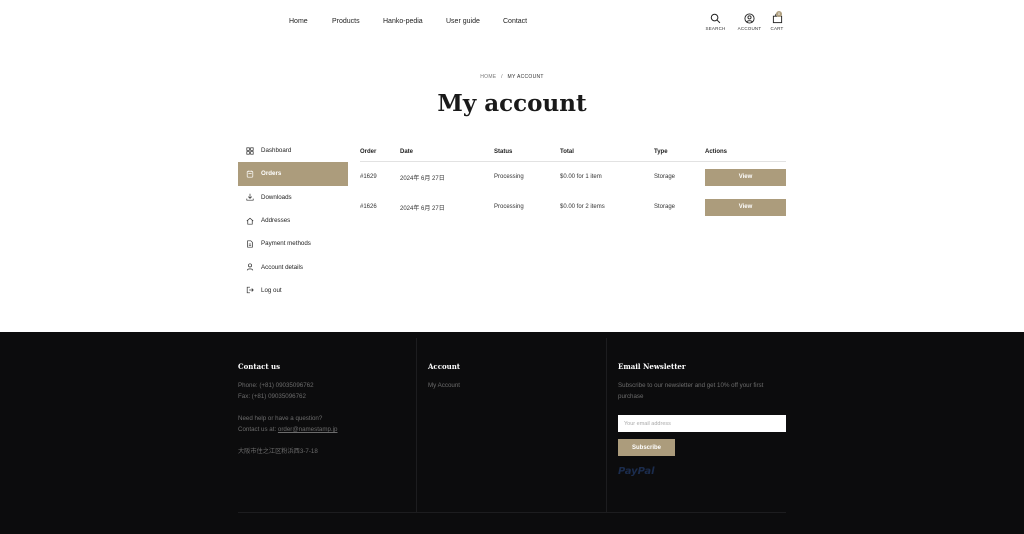 This screenshot has height=534, width=1024. I want to click on search-button: SEARCH, so click(715, 22).